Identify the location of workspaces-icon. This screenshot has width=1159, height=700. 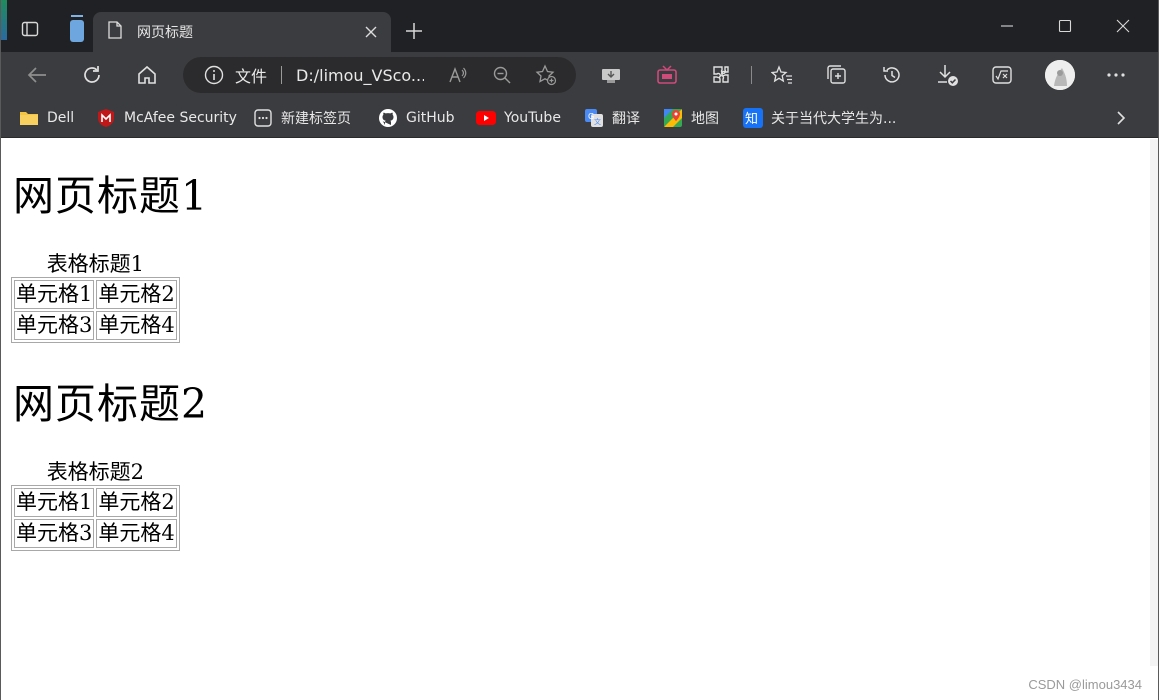
(77, 29).